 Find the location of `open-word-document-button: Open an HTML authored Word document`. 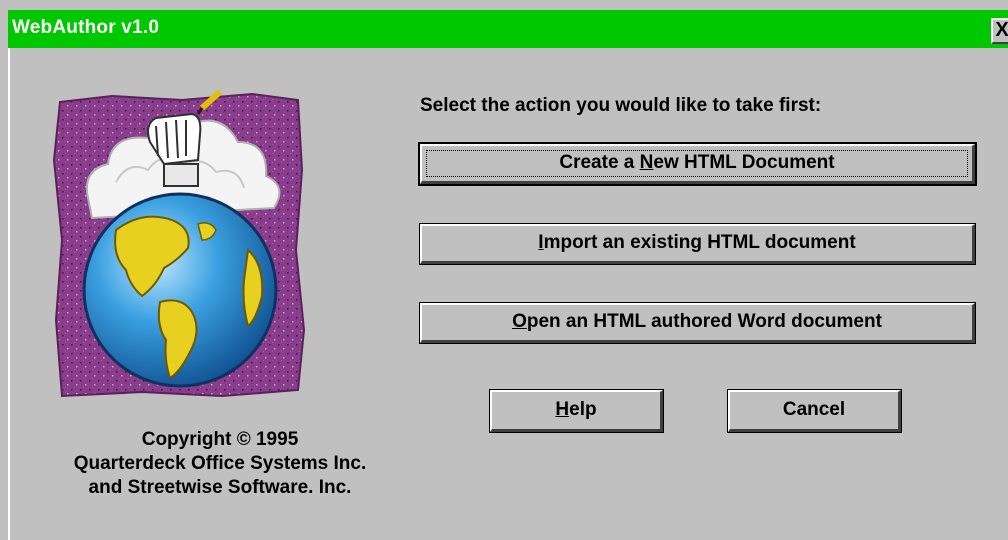

open-word-document-button: Open an HTML authored Word document is located at coordinates (697, 323).